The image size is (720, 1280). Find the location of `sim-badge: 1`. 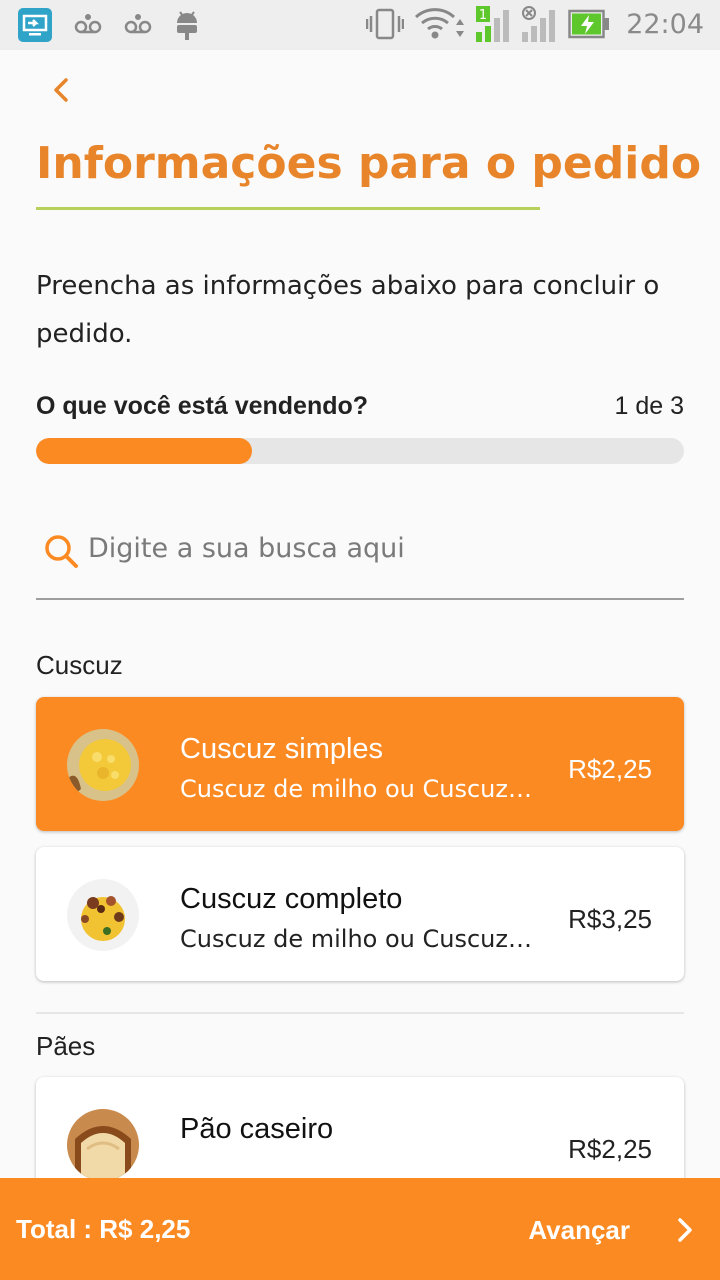

sim-badge: 1 is located at coordinates (483, 15).